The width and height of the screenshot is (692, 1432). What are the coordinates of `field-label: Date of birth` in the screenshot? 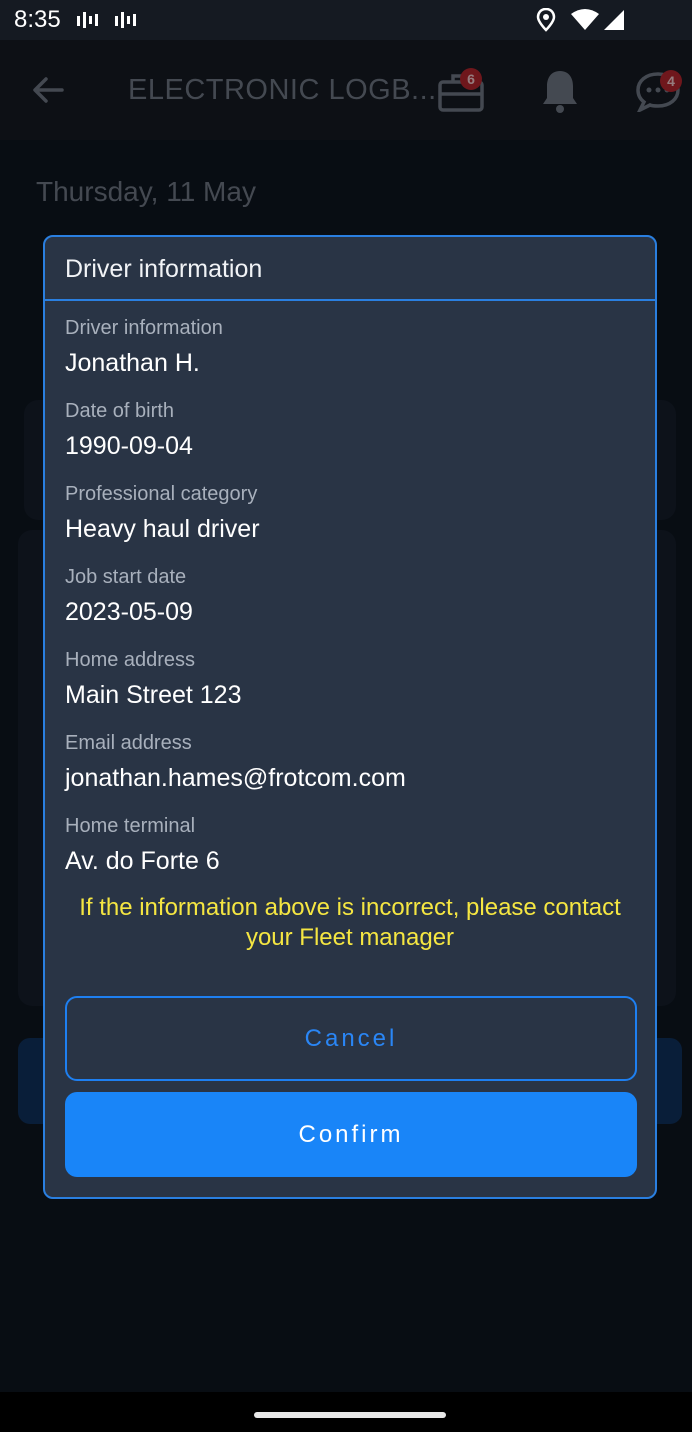 It's located at (119, 411).